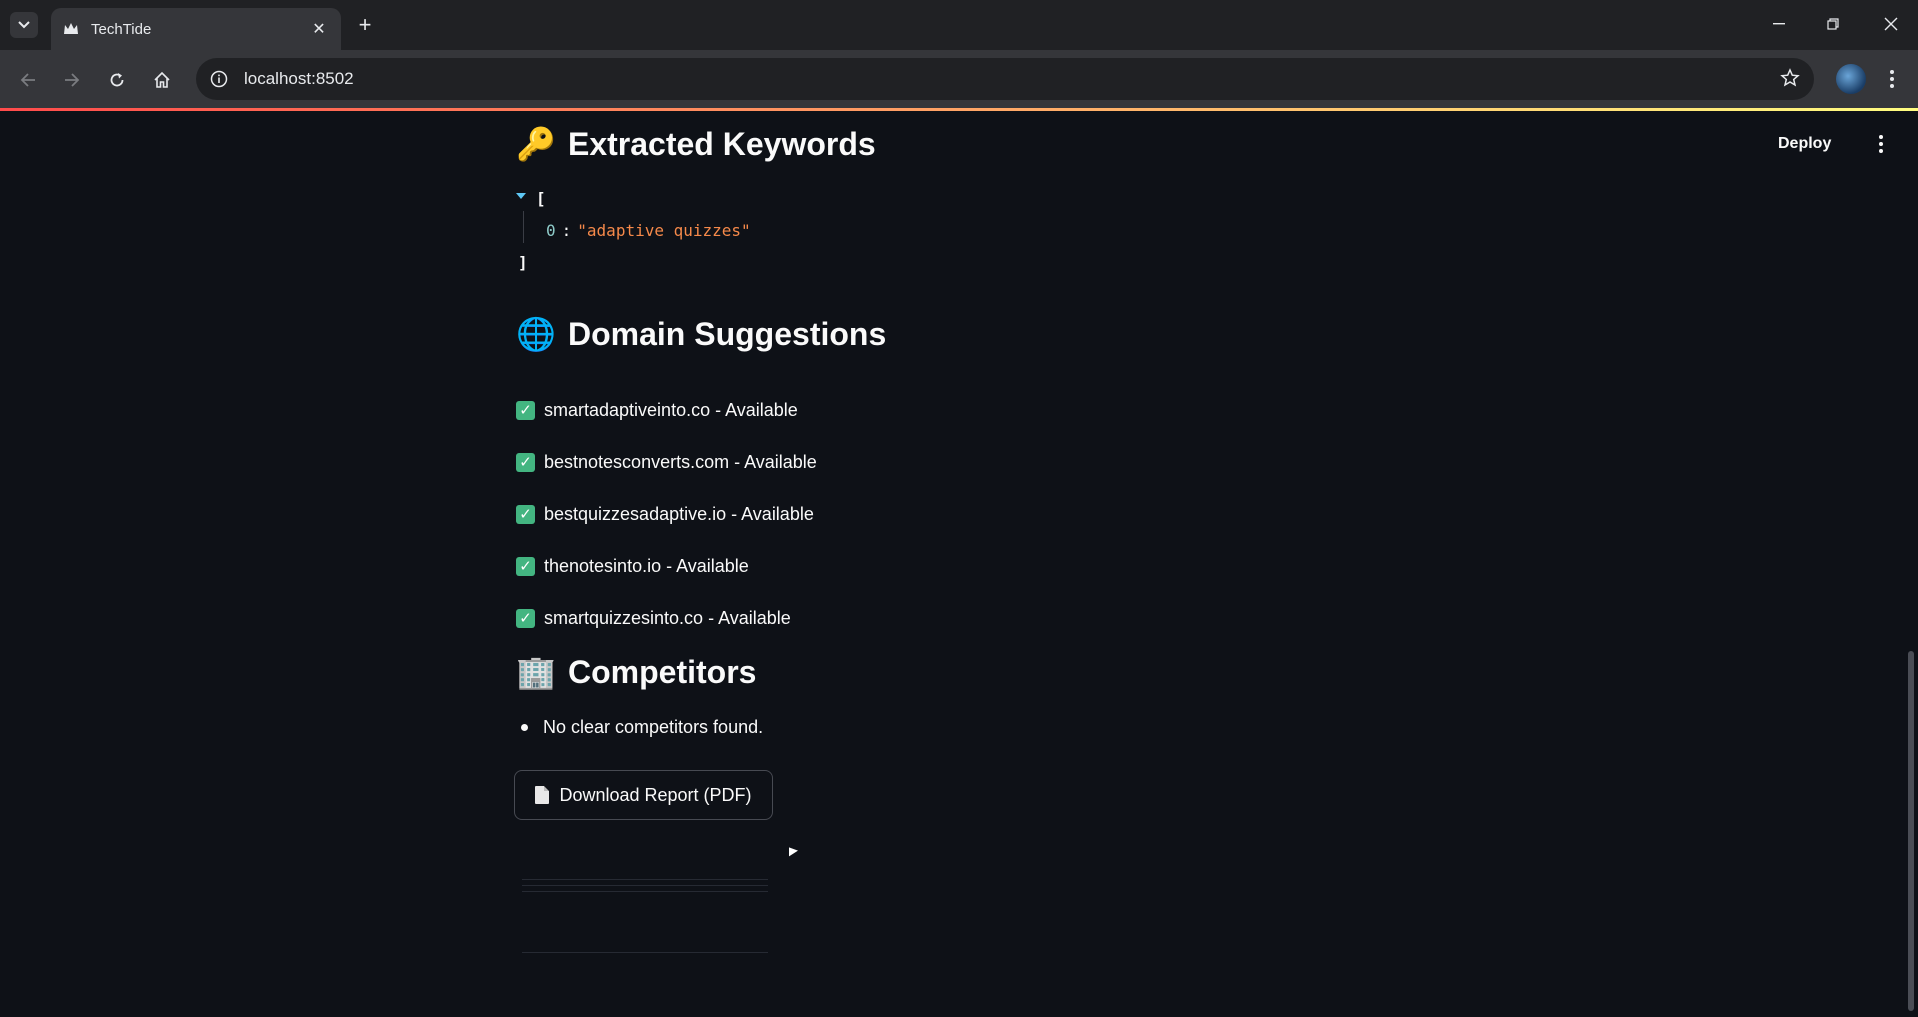 This screenshot has height=1017, width=1918. I want to click on domains-heading: 🌐 Domain Suggestions, so click(701, 334).